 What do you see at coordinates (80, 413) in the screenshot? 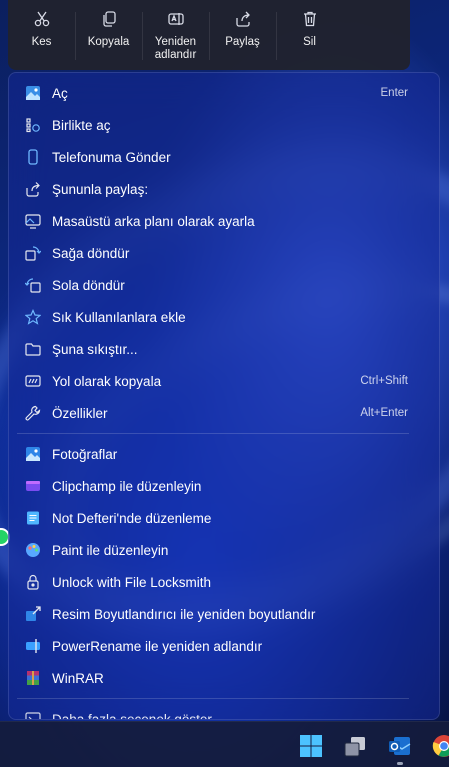
I see `menu-item-label: Özellikler` at bounding box center [80, 413].